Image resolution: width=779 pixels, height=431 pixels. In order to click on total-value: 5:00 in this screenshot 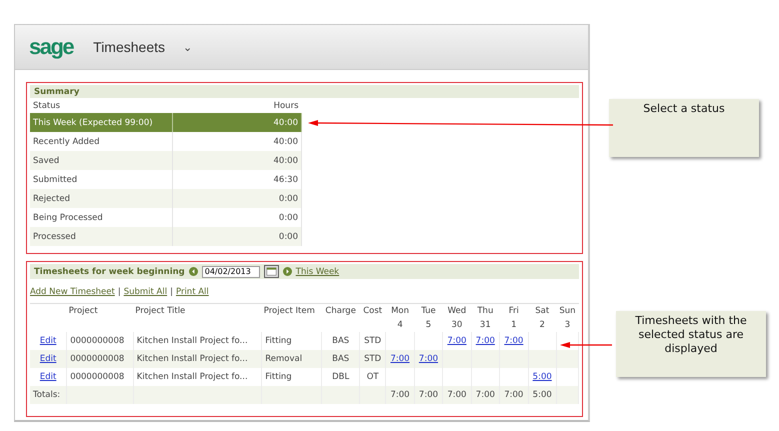, I will do `click(542, 395)`.